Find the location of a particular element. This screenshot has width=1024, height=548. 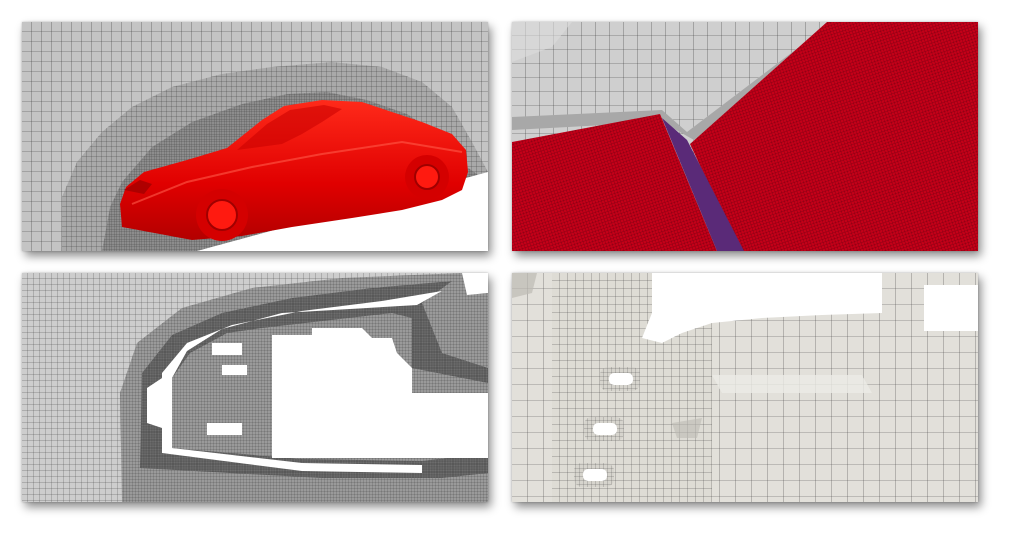

obstacle-right is located at coordinates (951, 308).